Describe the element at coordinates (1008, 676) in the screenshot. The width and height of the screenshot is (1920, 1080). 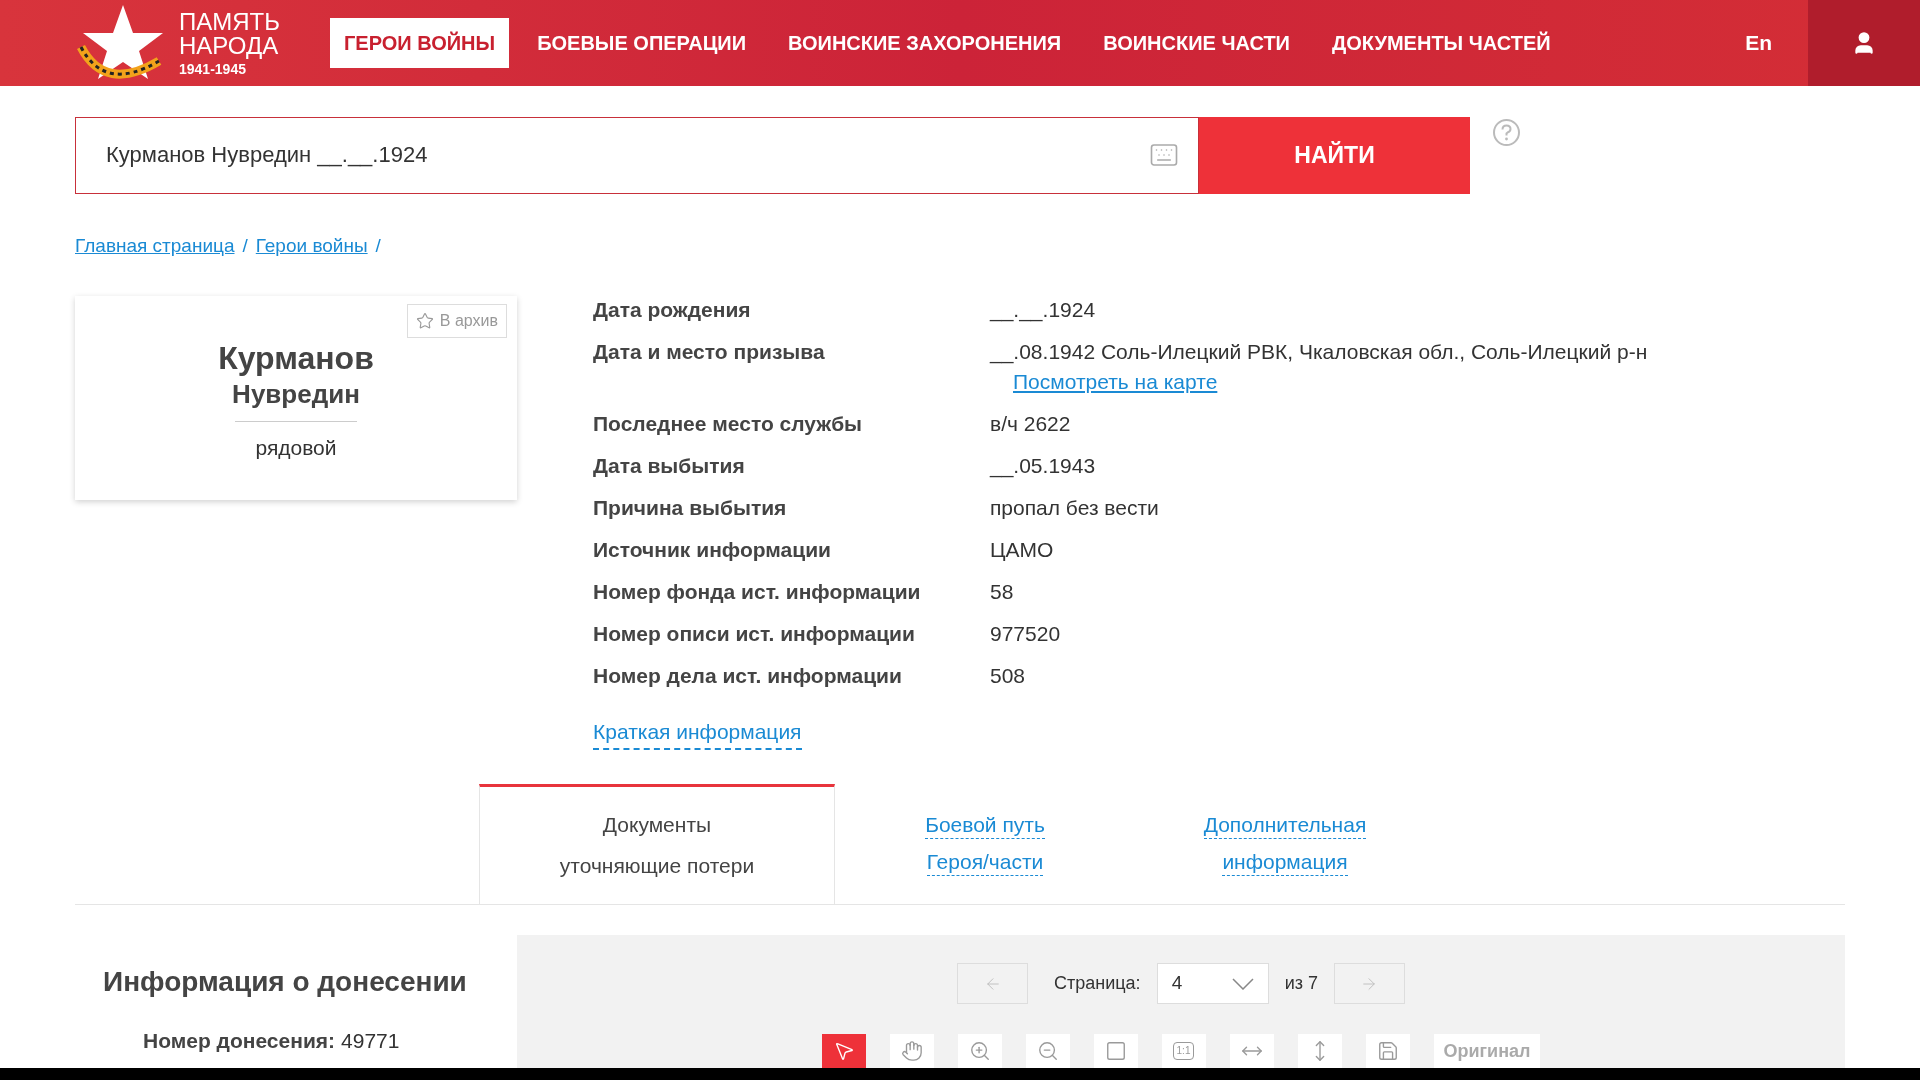
I see `detail-value: 508` at that location.